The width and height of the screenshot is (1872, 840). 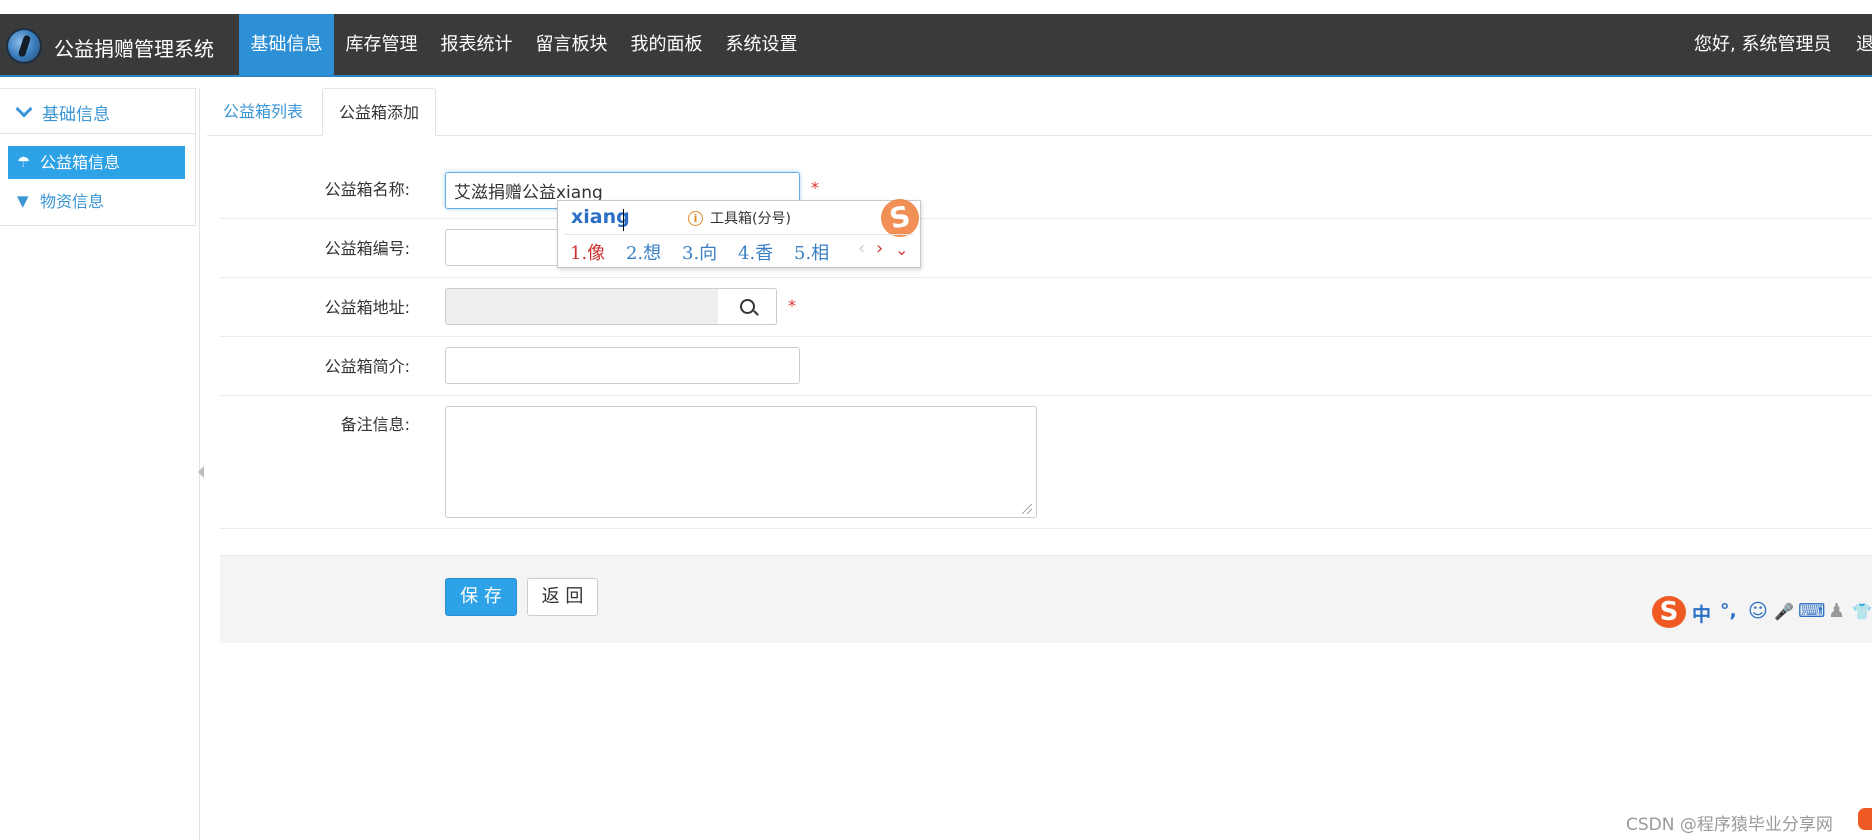 What do you see at coordinates (1864, 44) in the screenshot?
I see `logout-link: 退` at bounding box center [1864, 44].